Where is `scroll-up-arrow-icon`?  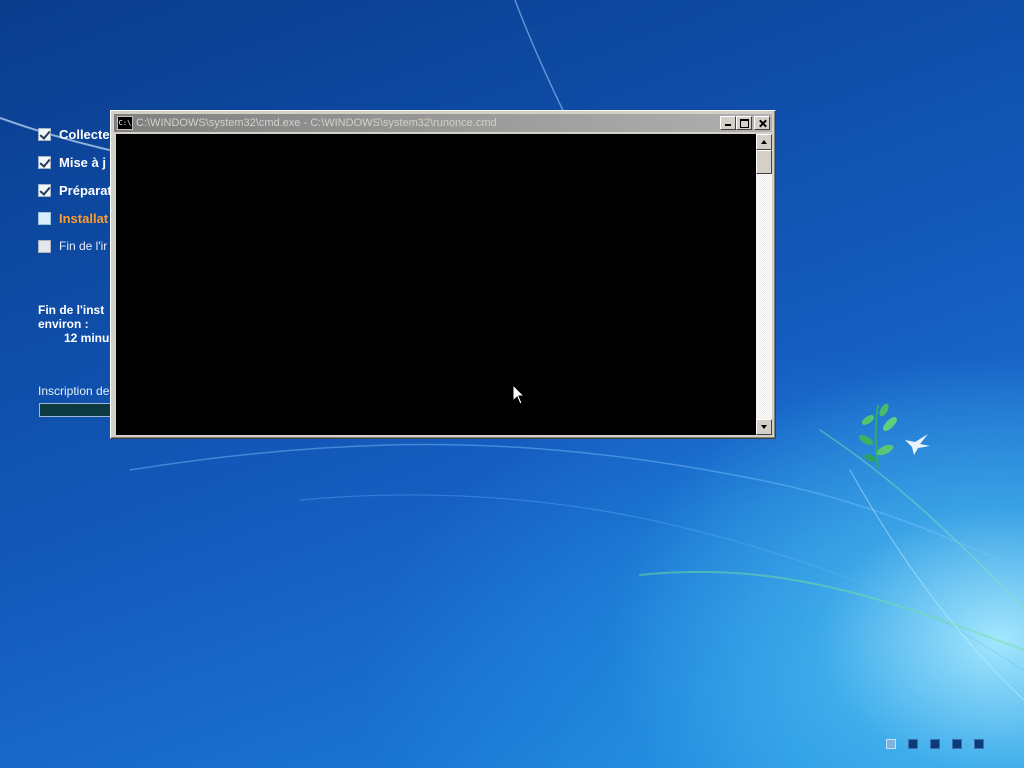
scroll-up-arrow-icon is located at coordinates (764, 142).